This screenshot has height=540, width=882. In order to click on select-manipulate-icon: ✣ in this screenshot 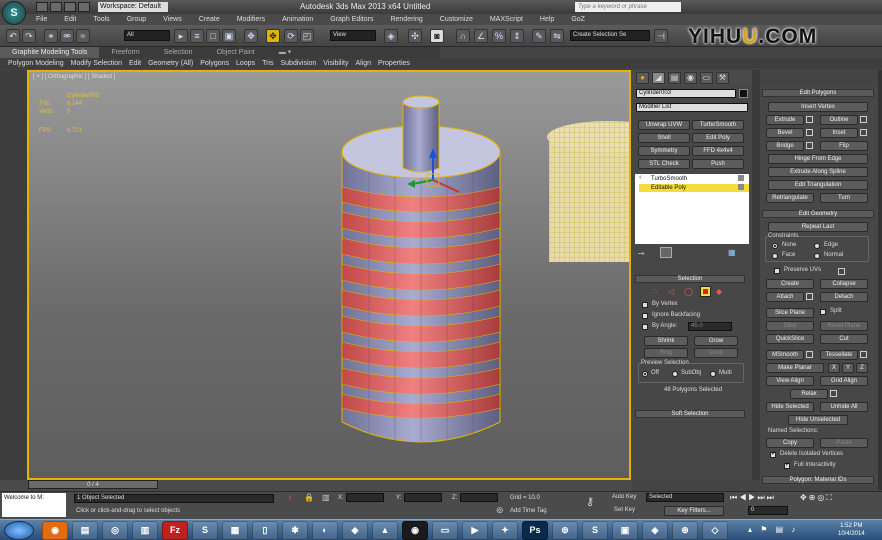, I will do `click(415, 36)`.